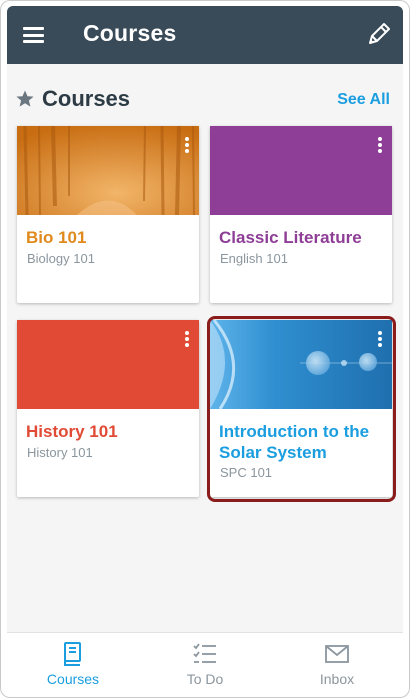 The width and height of the screenshot is (410, 698). I want to click on tab-label: Inbox, so click(337, 679).